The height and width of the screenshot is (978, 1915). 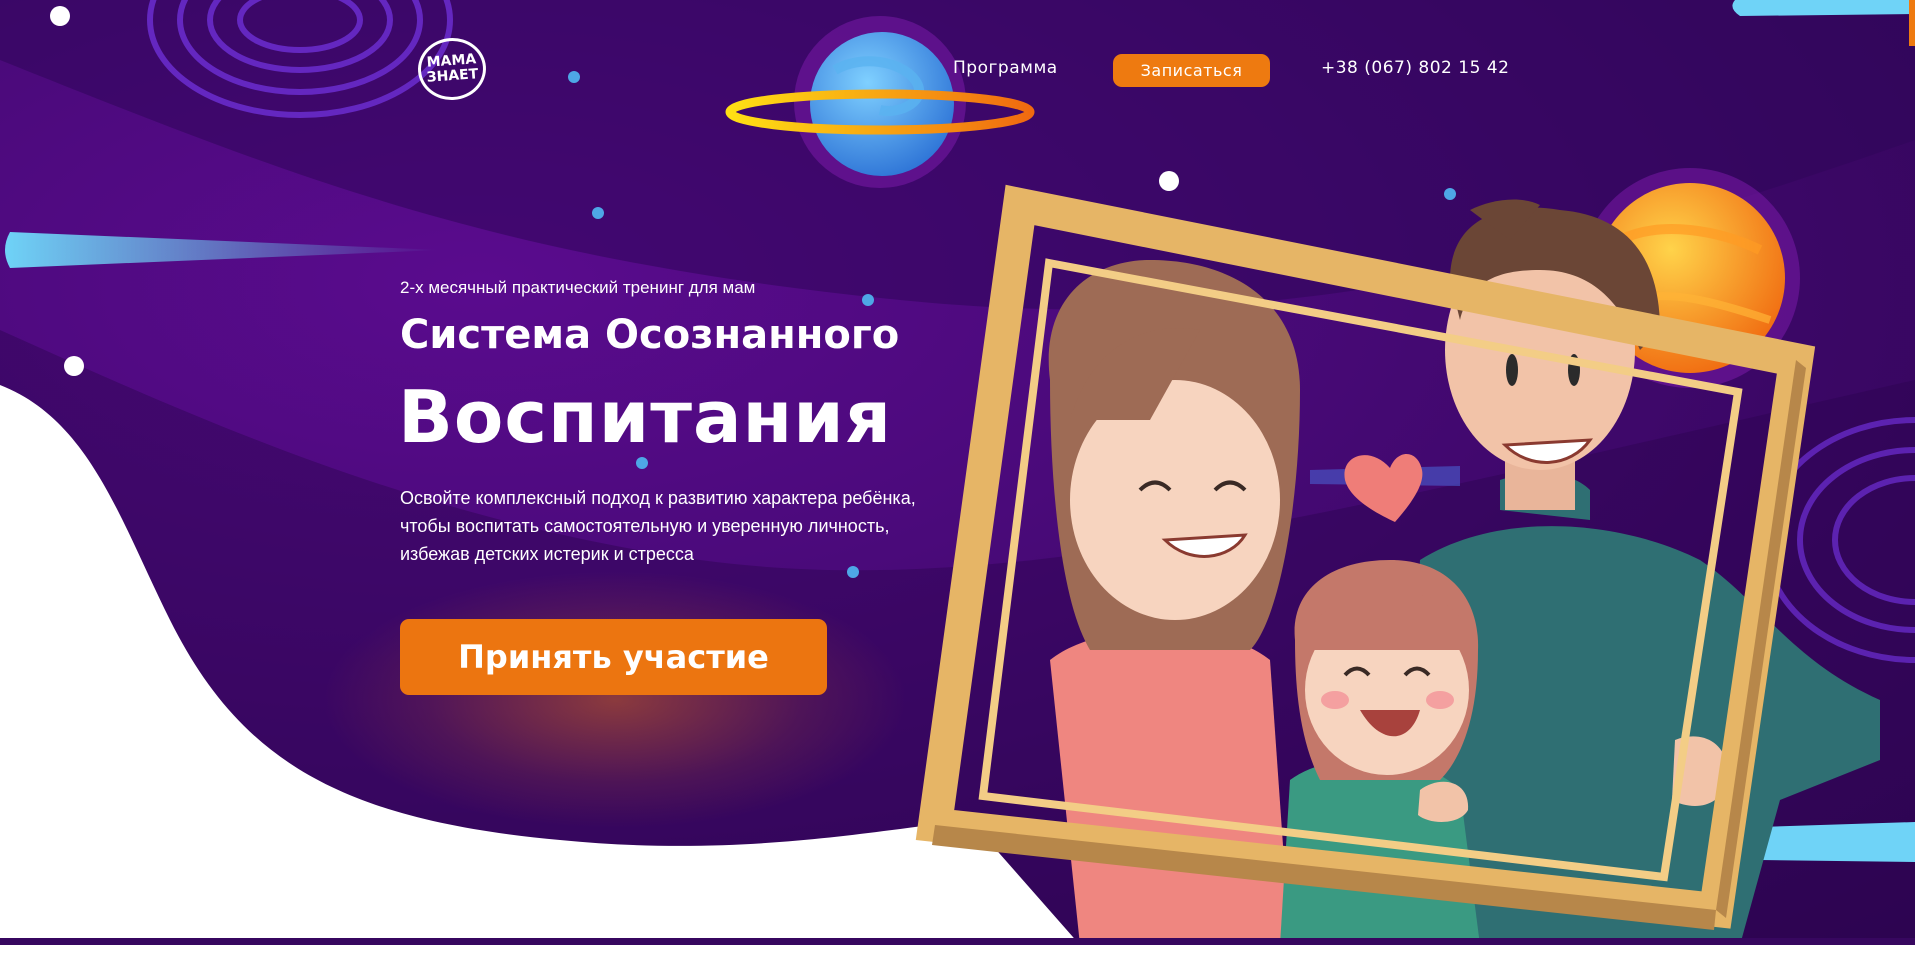 What do you see at coordinates (1005, 68) in the screenshot?
I see `nav-program-link: Программа` at bounding box center [1005, 68].